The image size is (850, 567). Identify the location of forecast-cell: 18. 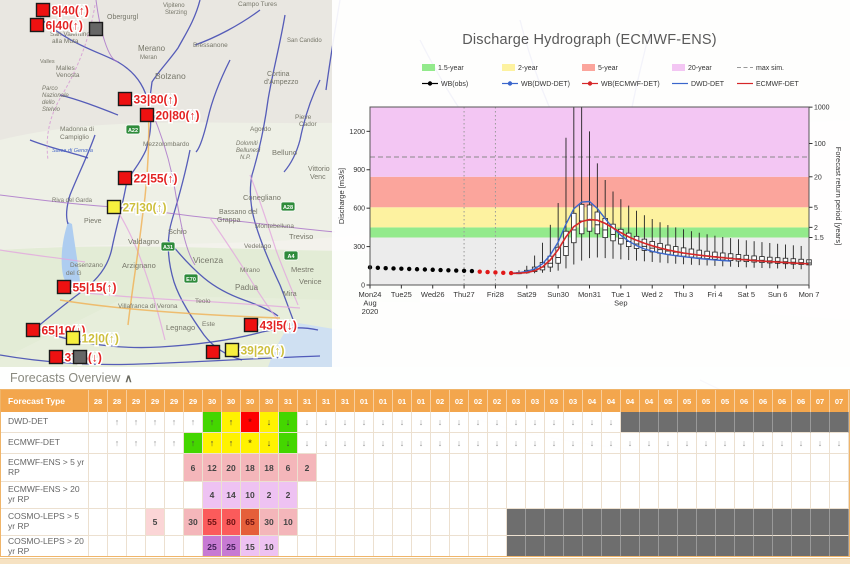
(250, 468).